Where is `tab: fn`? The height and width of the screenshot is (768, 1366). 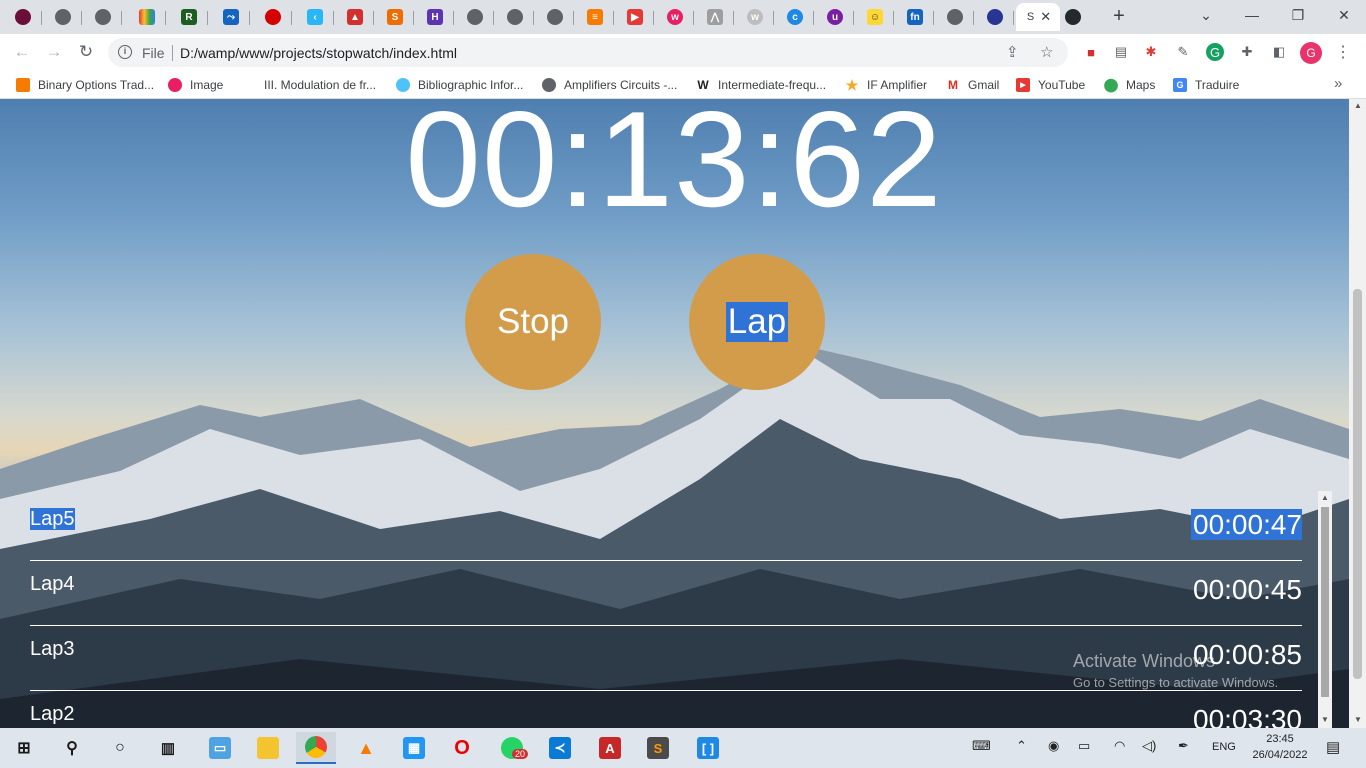 tab: fn is located at coordinates (915, 17).